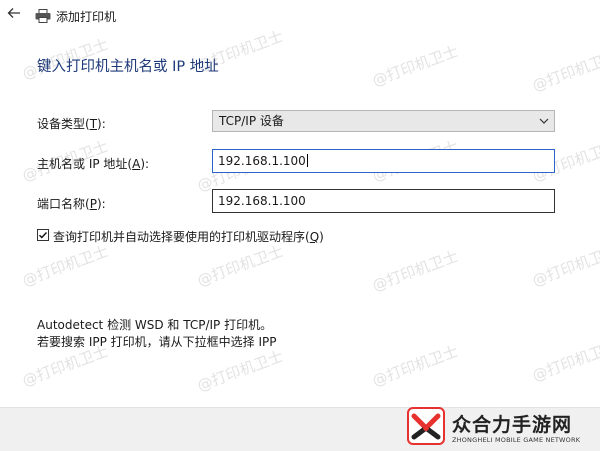  What do you see at coordinates (157, 342) in the screenshot?
I see `info-line-2: 若要搜索 IPP 打印机，请从下拉框中选择 IPP` at bounding box center [157, 342].